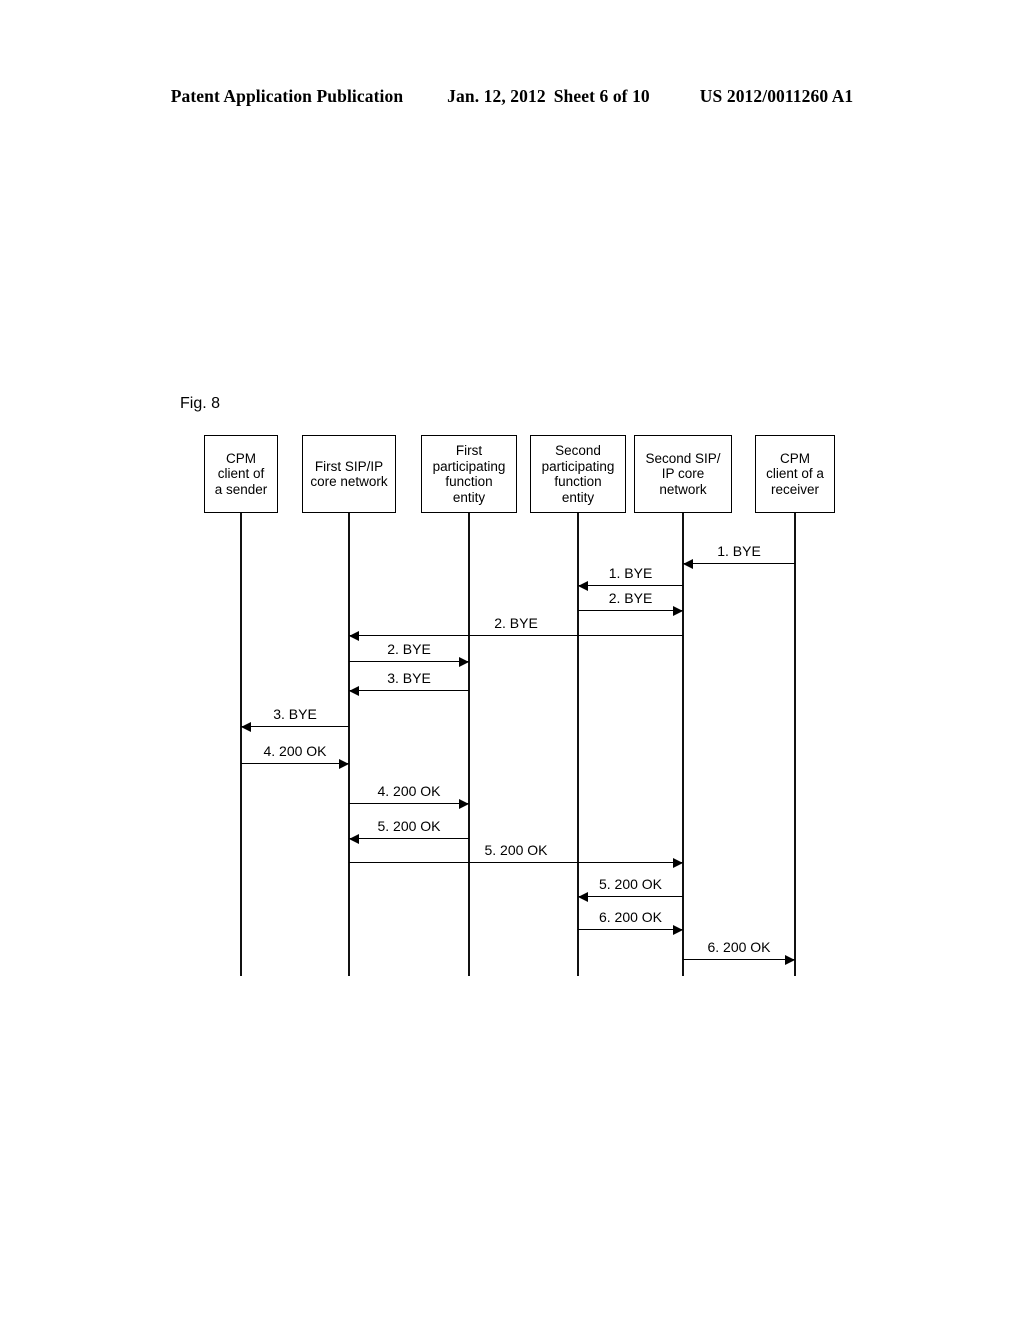  I want to click on entity-label-first-sip-core: First SIP/IP core network, so click(349, 474).